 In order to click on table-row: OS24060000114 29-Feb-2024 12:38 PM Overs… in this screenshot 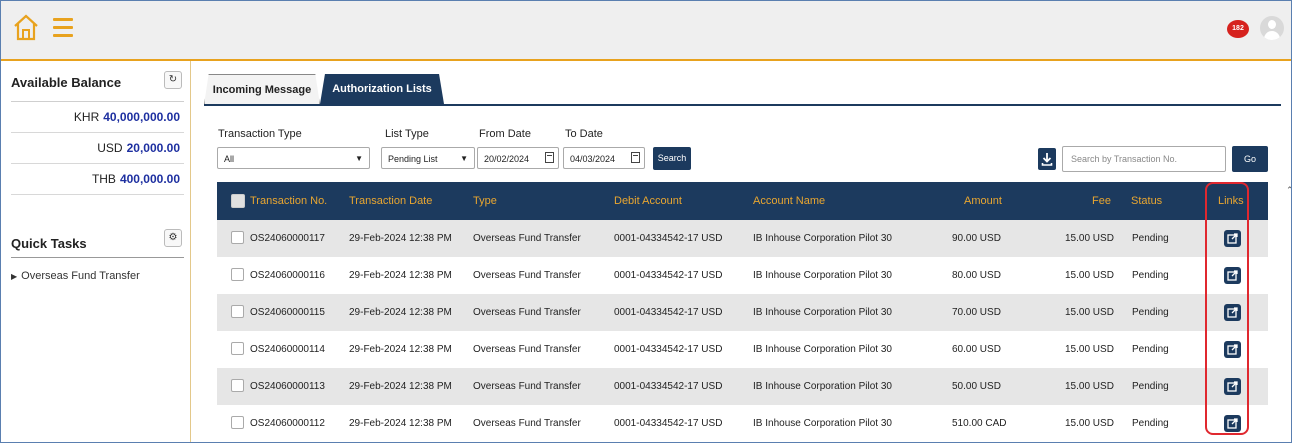, I will do `click(742, 349)`.